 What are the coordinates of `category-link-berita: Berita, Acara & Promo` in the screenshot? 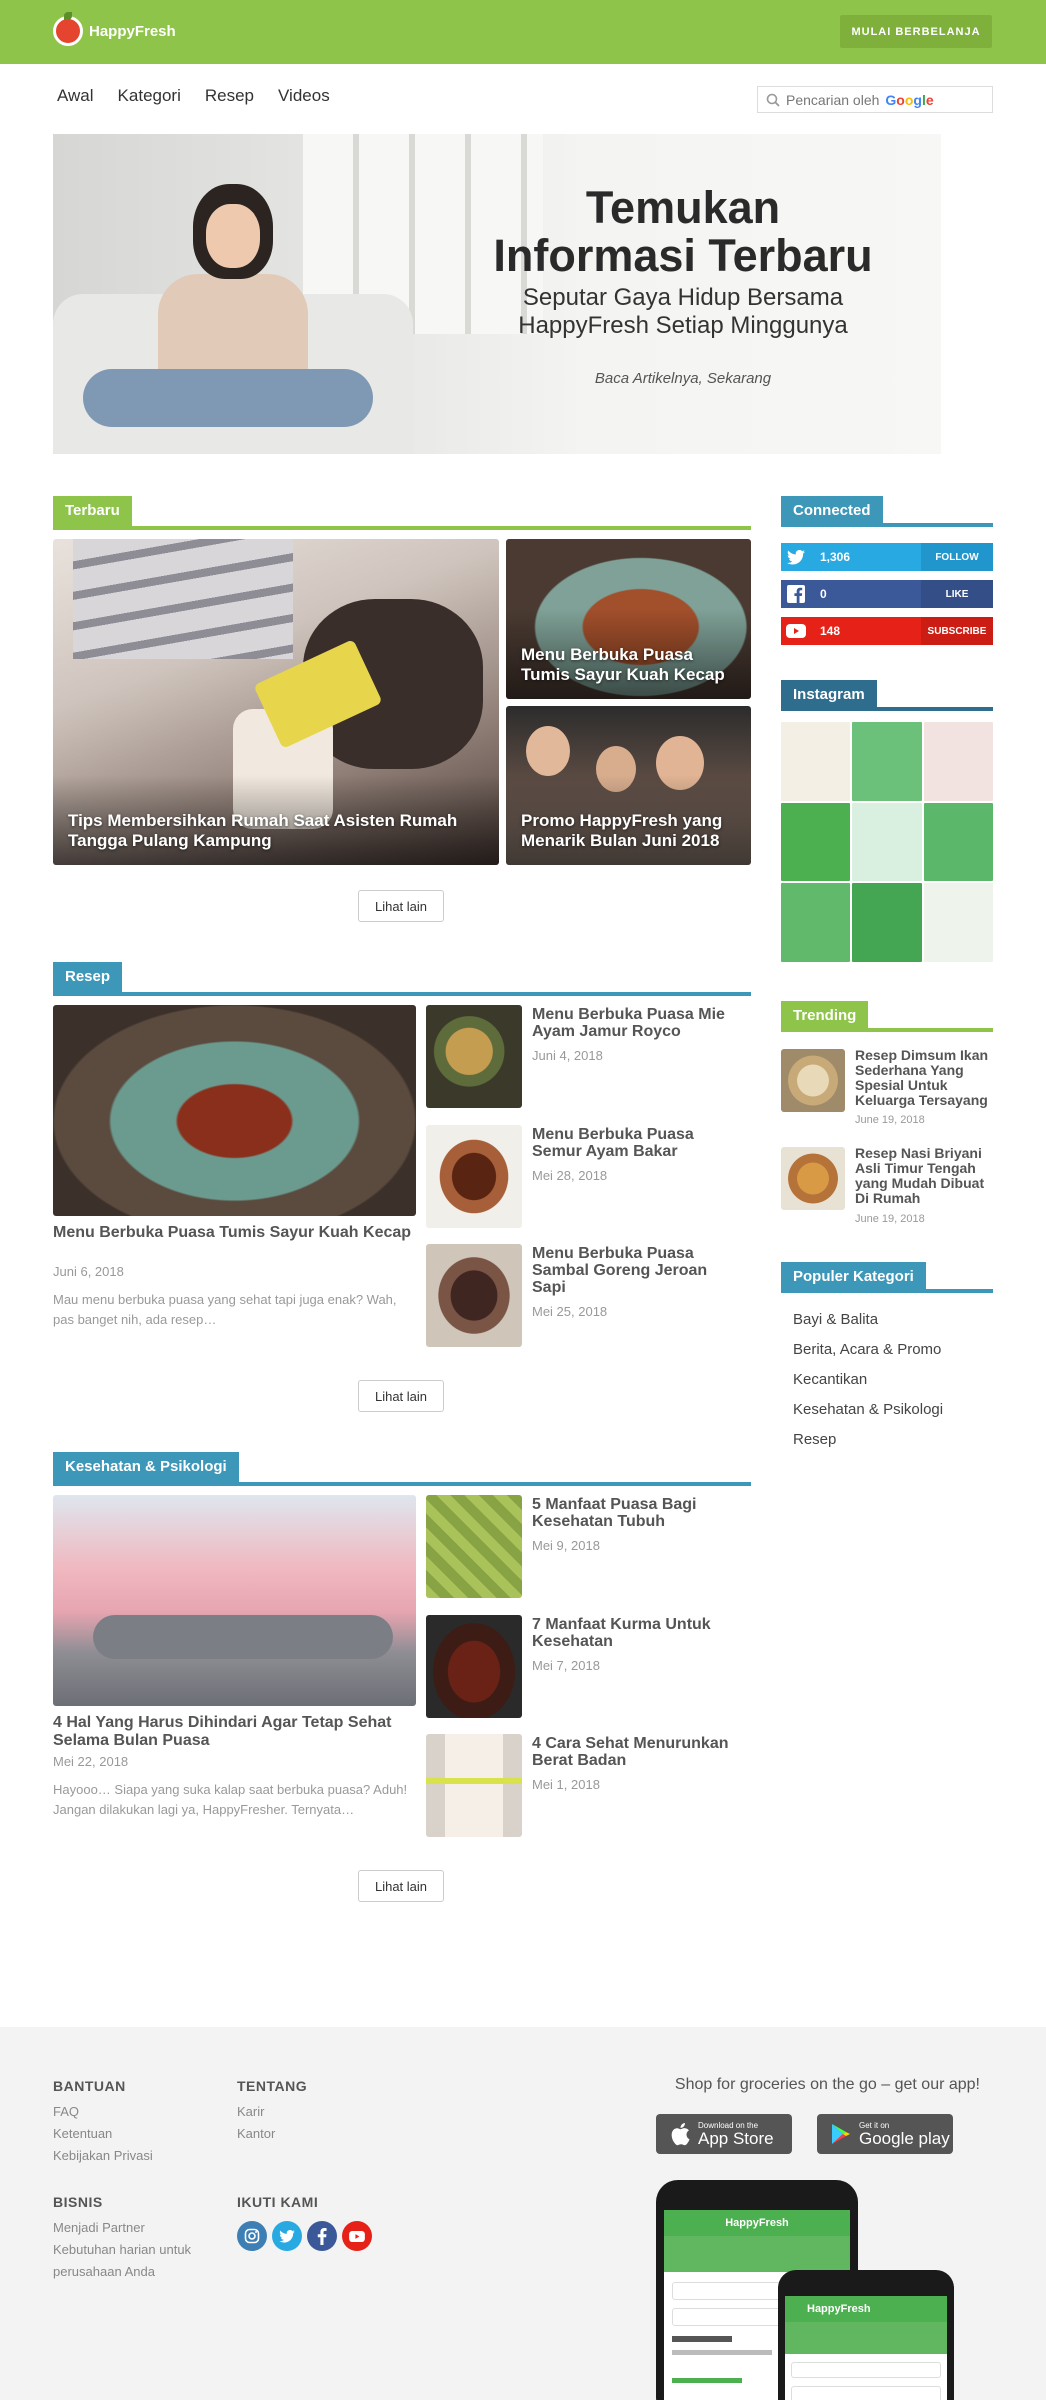 It's located at (867, 1349).